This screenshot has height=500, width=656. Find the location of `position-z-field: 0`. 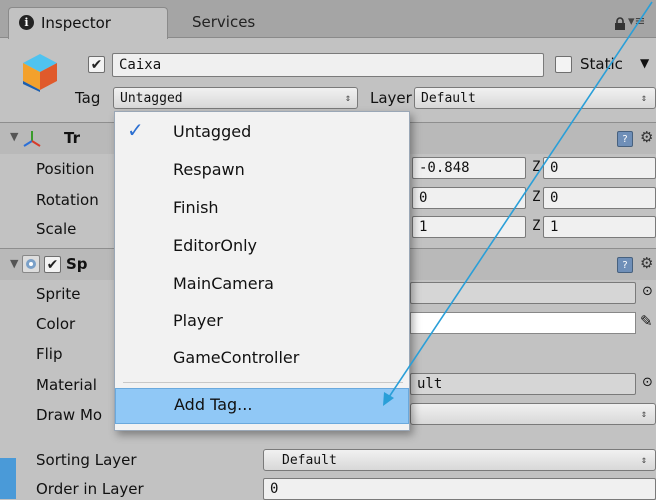

position-z-field: 0 is located at coordinates (599, 168).